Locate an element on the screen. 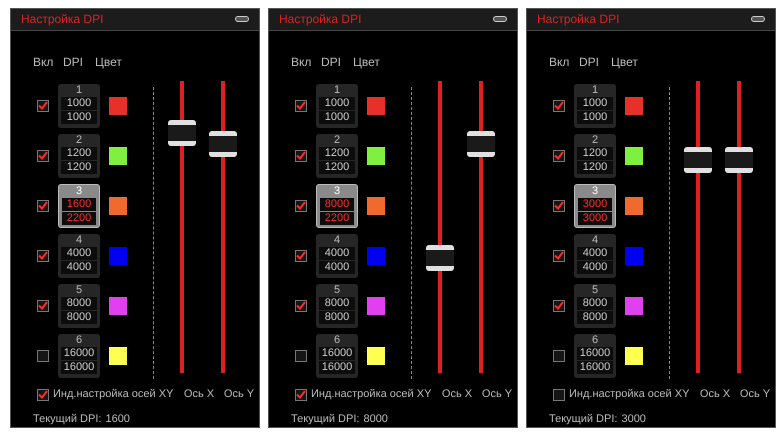  dpi-x-value: 1600 is located at coordinates (79, 204).